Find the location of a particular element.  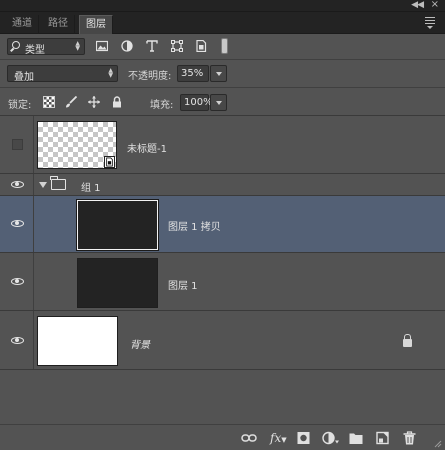

trash-icon is located at coordinates (409, 438).